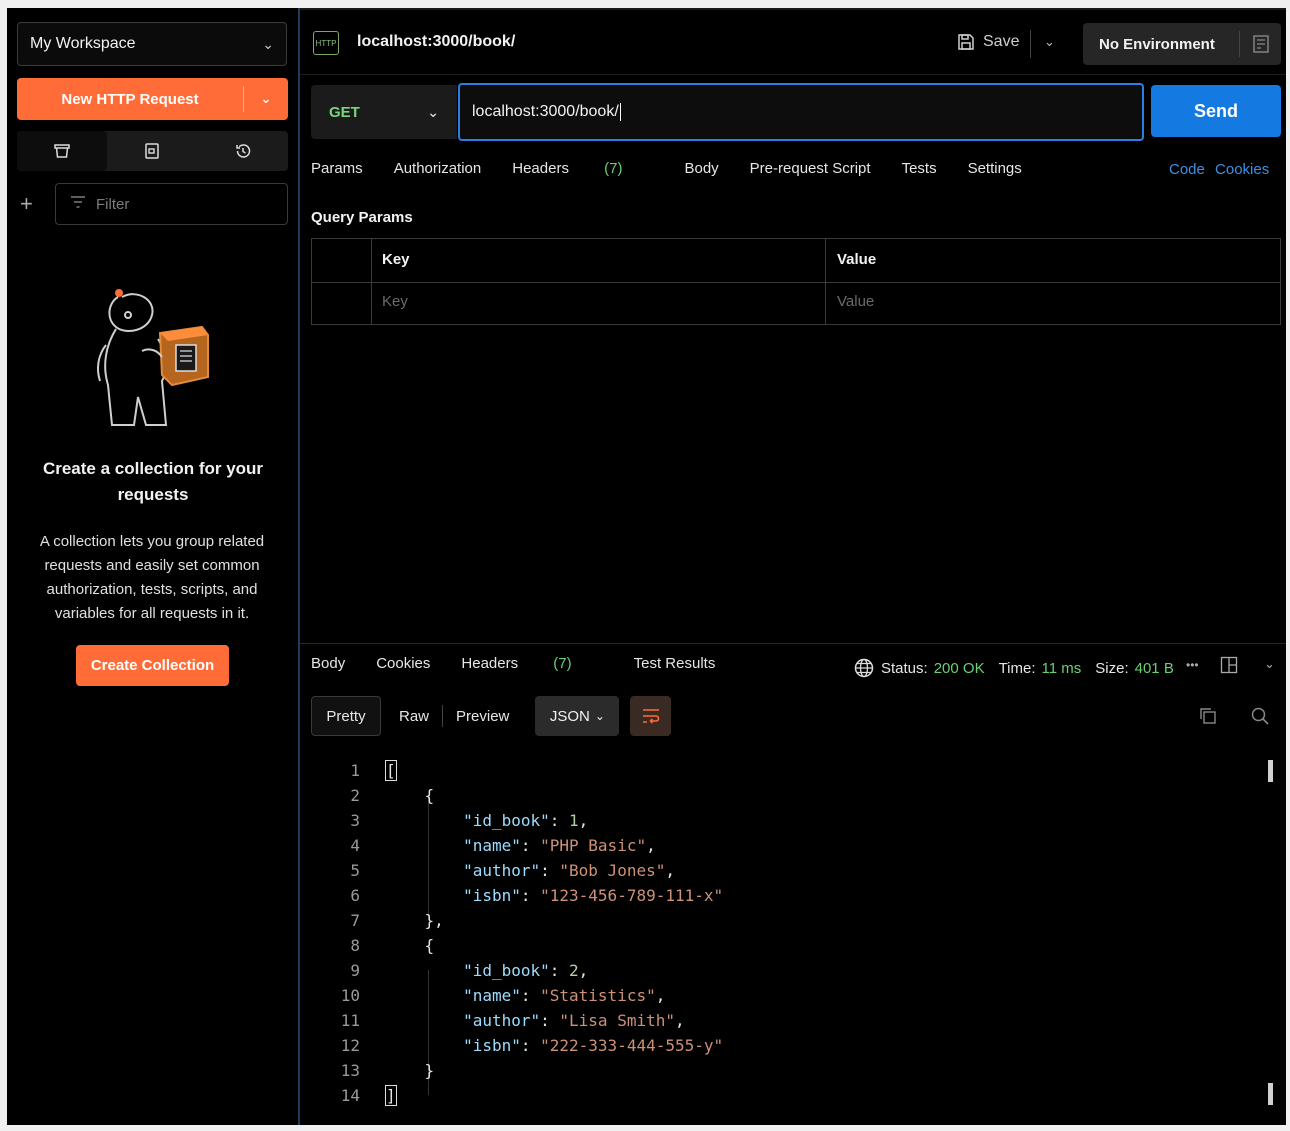  I want to click on code-line: "id_book": 1,, so click(526, 820).